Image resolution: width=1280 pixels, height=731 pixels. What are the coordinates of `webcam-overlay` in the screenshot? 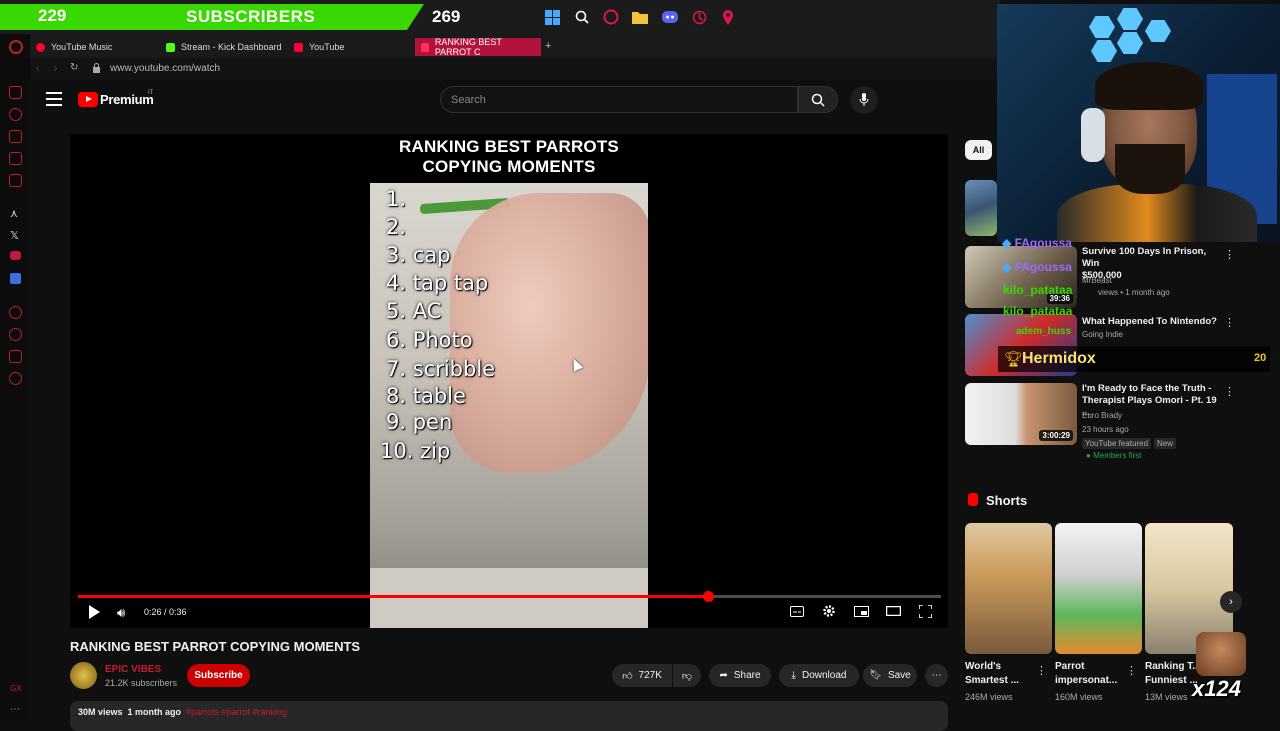 It's located at (1138, 123).